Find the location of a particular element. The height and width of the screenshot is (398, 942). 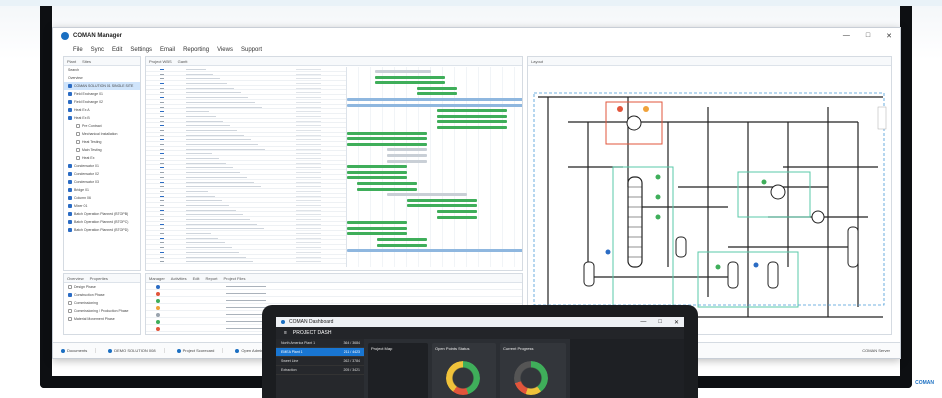

vessel-far-right is located at coordinates (853, 247).